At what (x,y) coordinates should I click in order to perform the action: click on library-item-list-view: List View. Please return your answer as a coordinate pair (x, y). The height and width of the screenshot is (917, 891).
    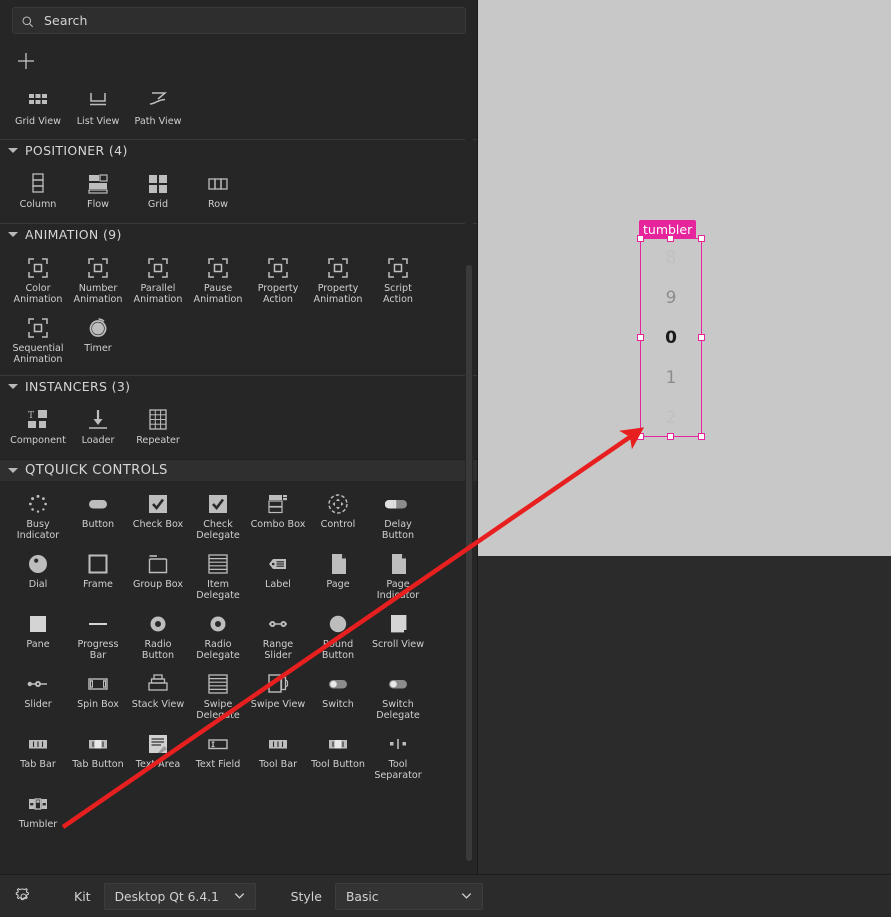
    Looking at the image, I should click on (98, 107).